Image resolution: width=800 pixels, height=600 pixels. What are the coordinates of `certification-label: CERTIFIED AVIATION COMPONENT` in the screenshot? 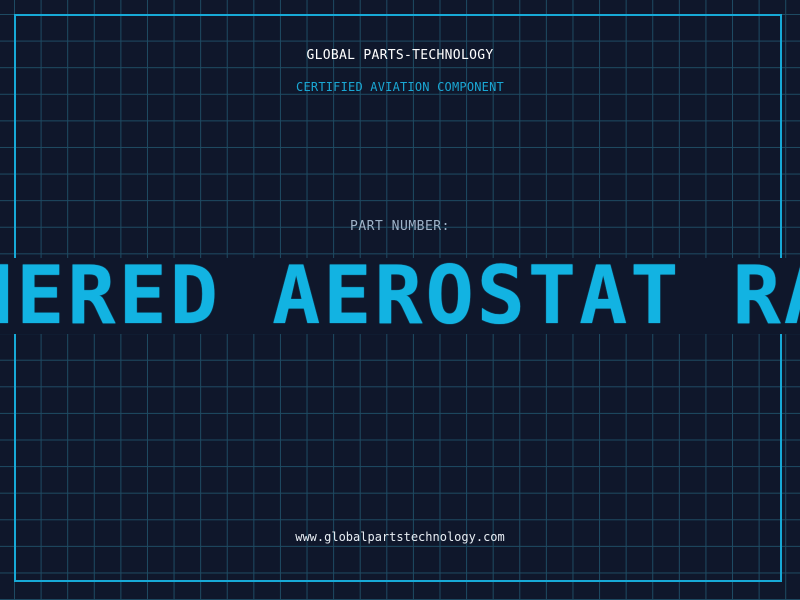 It's located at (400, 87).